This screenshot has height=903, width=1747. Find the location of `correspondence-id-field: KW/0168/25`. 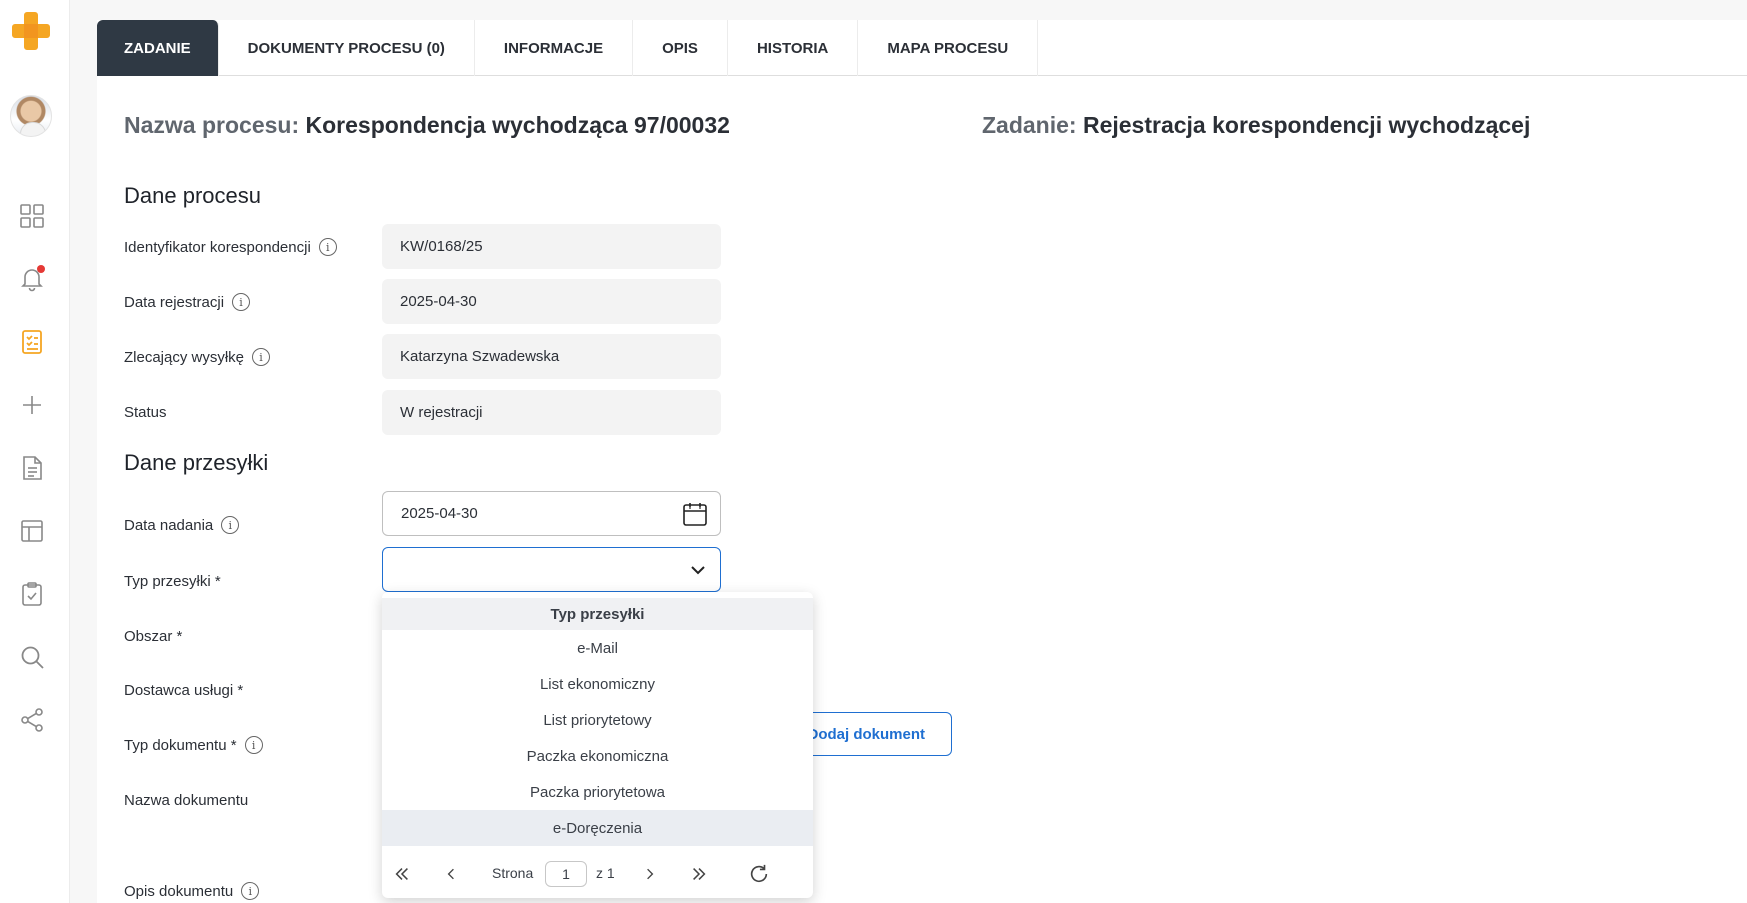

correspondence-id-field: KW/0168/25 is located at coordinates (551, 246).